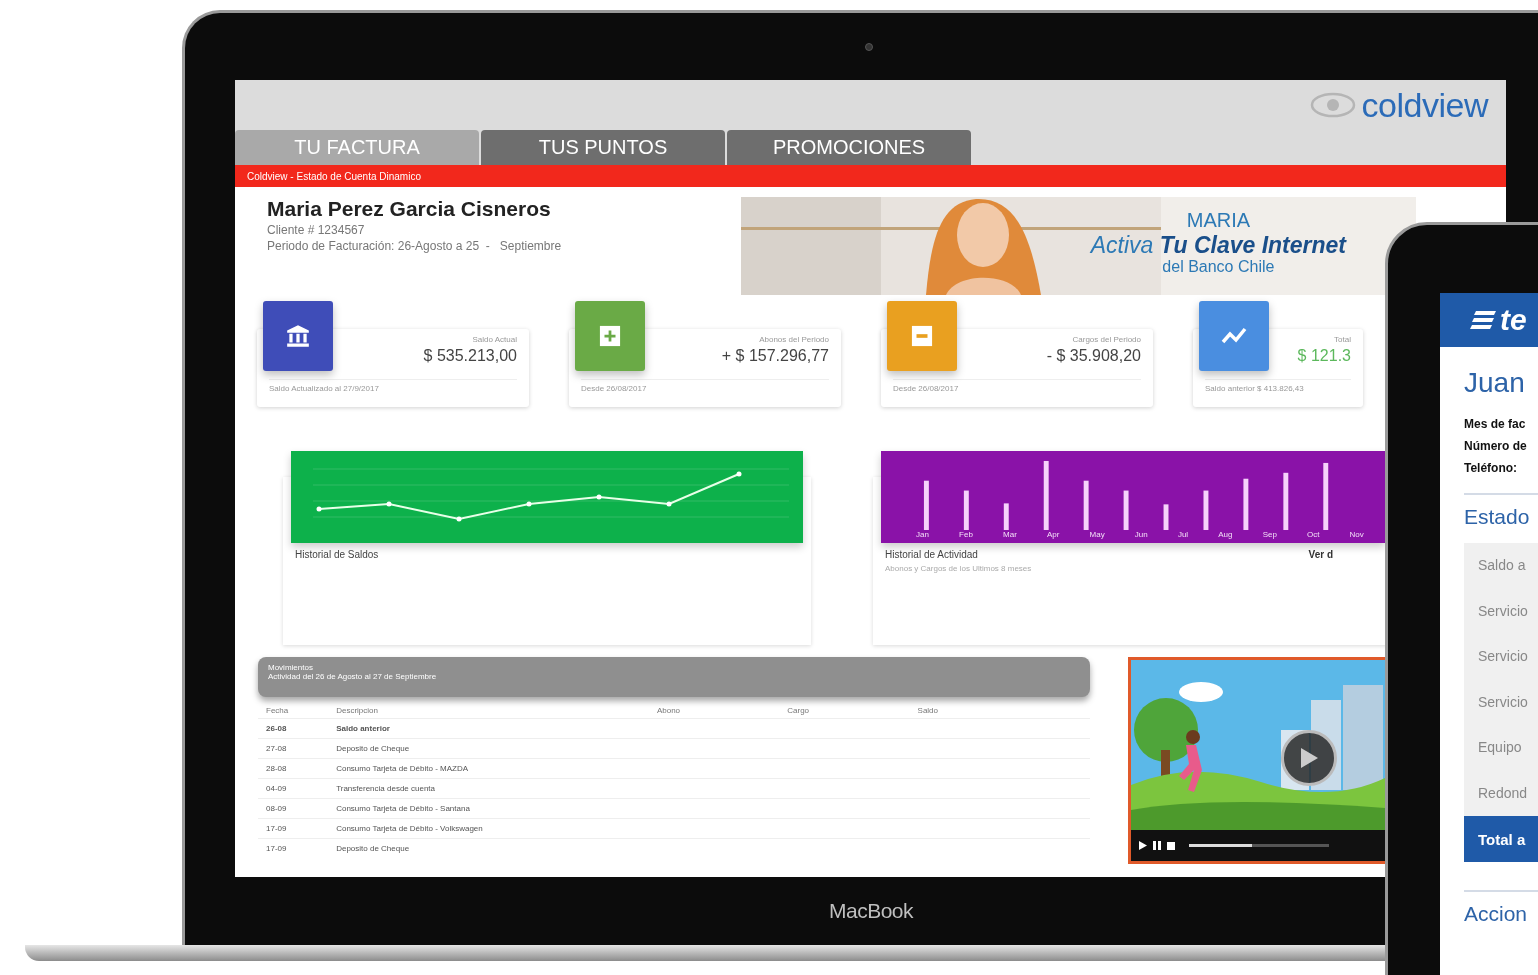 This screenshot has width=1538, height=975. What do you see at coordinates (869, 46) in the screenshot?
I see `camera-icon` at bounding box center [869, 46].